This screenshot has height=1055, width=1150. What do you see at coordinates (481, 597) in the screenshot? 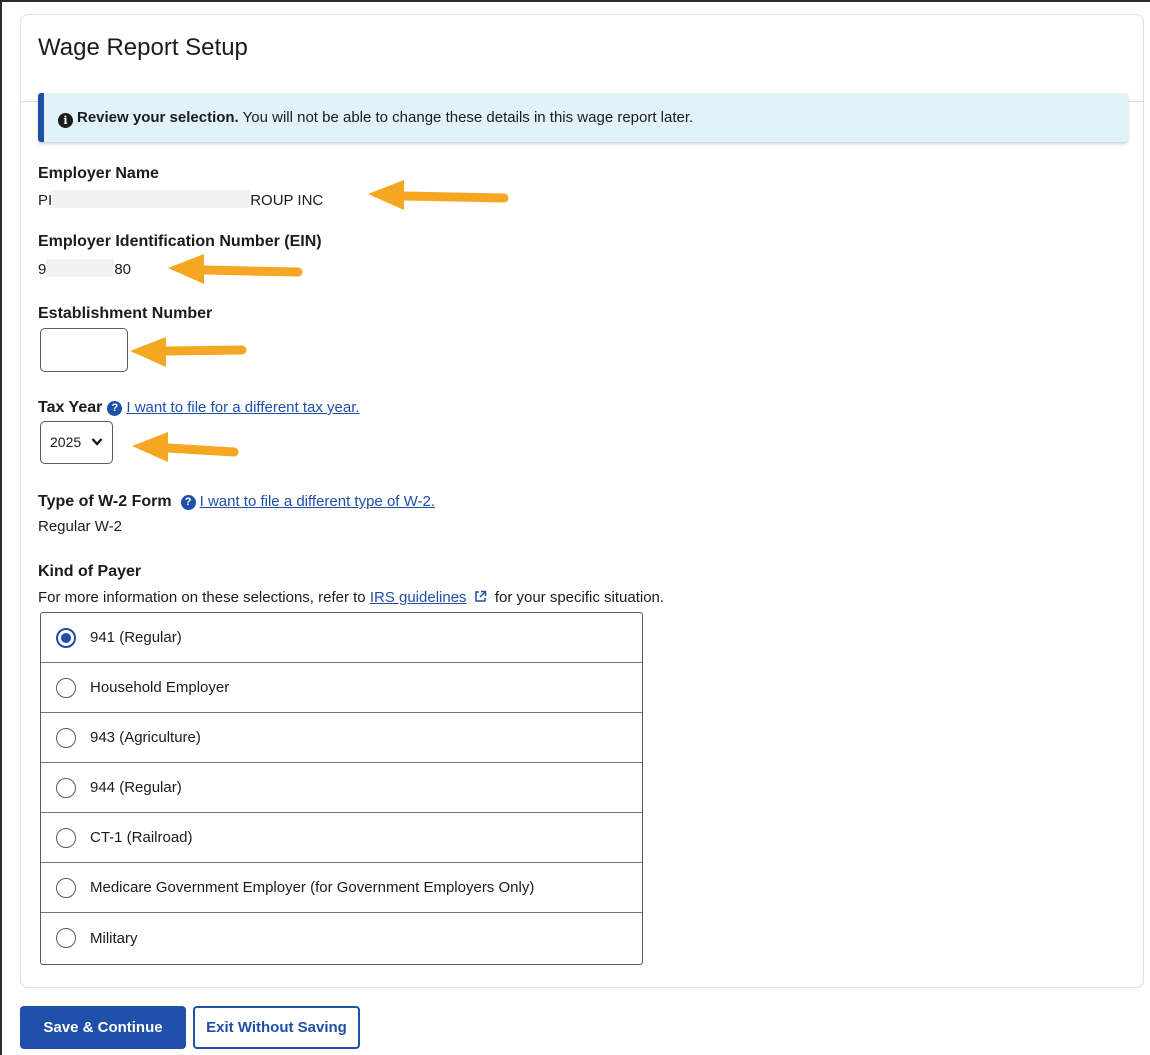
I see `external-link-icon` at bounding box center [481, 597].